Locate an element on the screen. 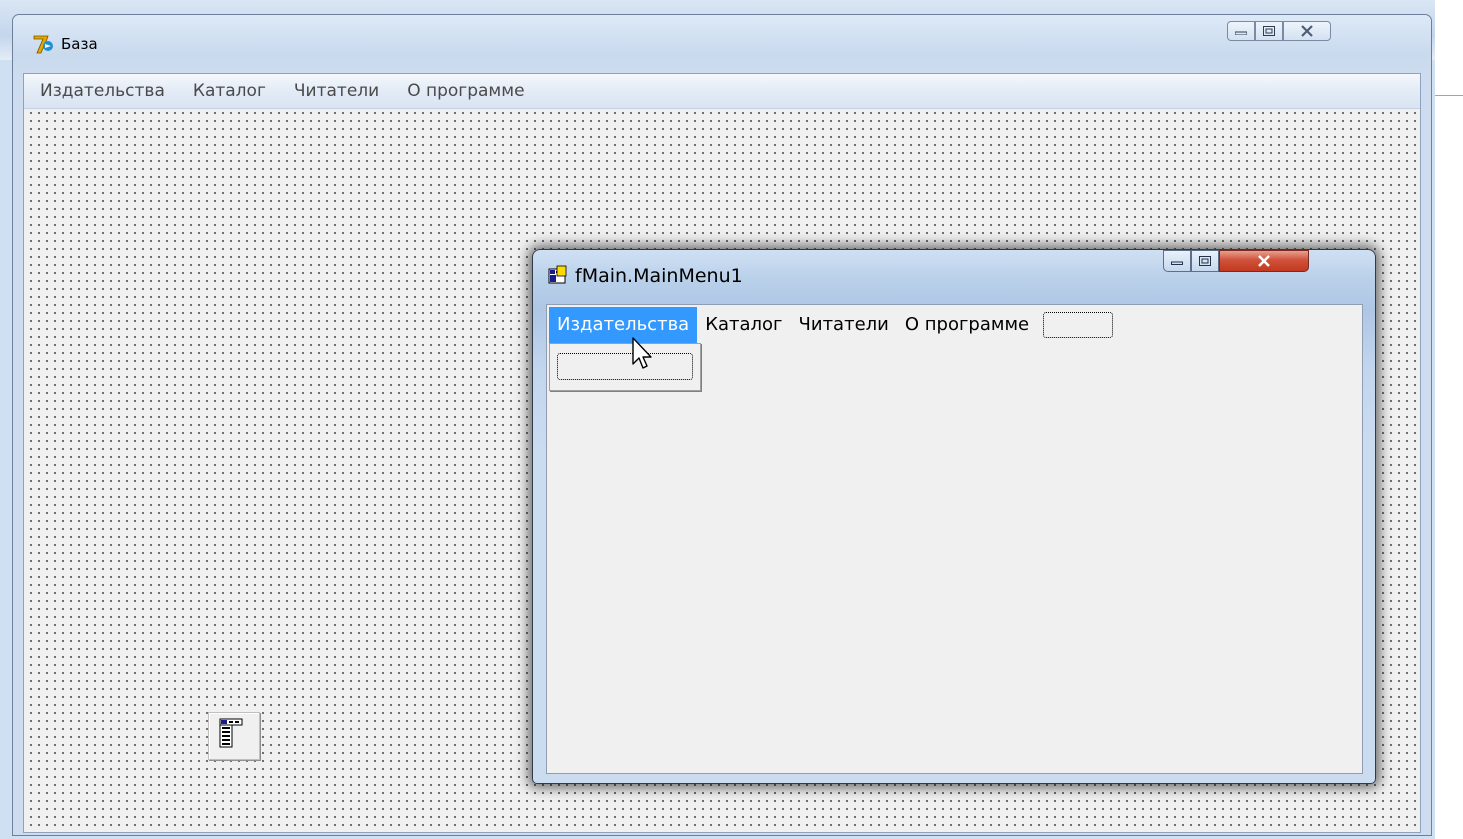  menu-designer-caption-buttons is located at coordinates (1236, 261).